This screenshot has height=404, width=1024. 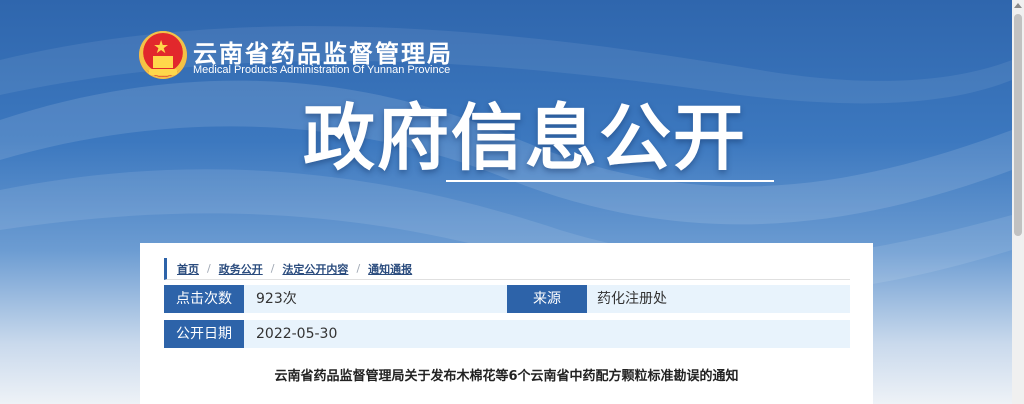 I want to click on publish-date-value: 2022-05-30, so click(x=297, y=334).